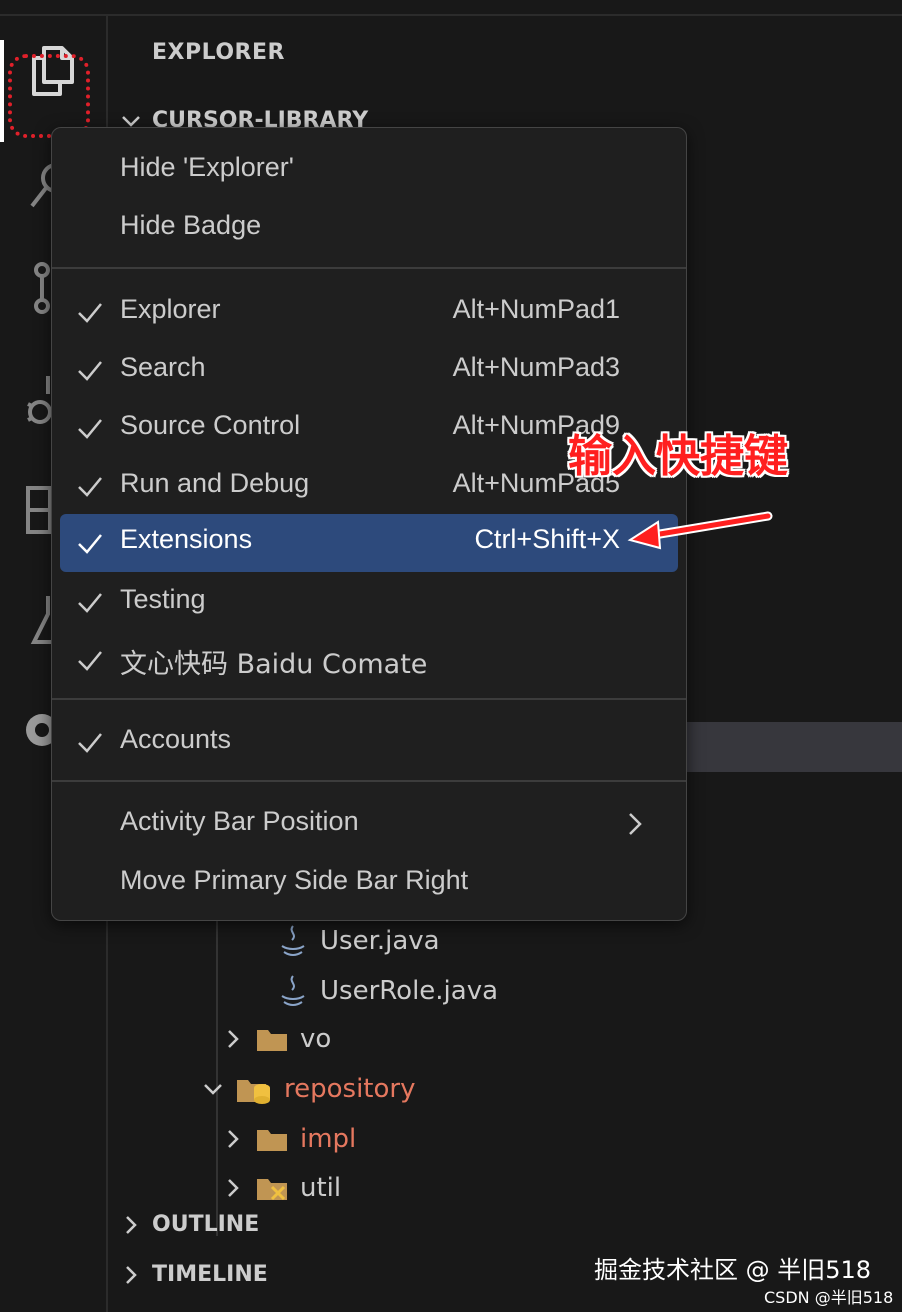  What do you see at coordinates (369, 370) in the screenshot?
I see `menu-item-search: Search Alt+NumPad3` at bounding box center [369, 370].